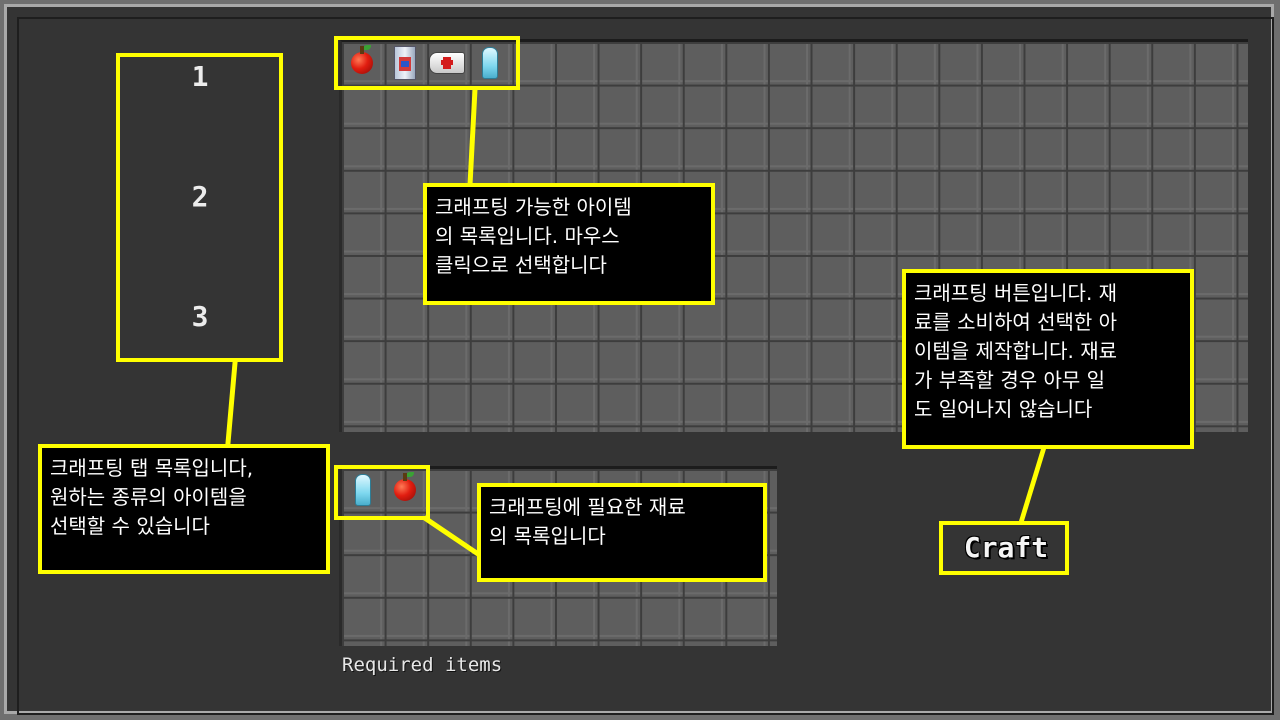  Describe the element at coordinates (382, 492) in the screenshot. I see `materials-highlight` at that location.